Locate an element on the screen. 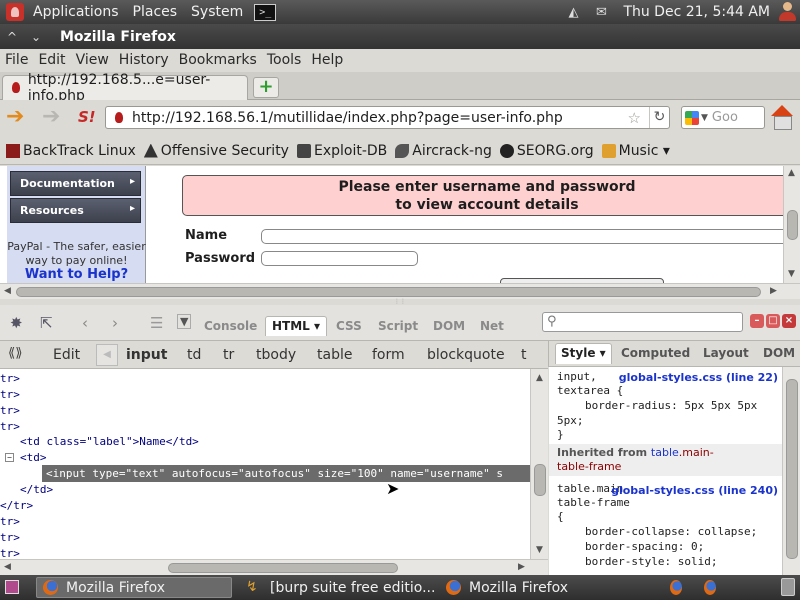 The image size is (800, 600). page-vertical-scrollbar: ▲ ▼ is located at coordinates (791, 224).